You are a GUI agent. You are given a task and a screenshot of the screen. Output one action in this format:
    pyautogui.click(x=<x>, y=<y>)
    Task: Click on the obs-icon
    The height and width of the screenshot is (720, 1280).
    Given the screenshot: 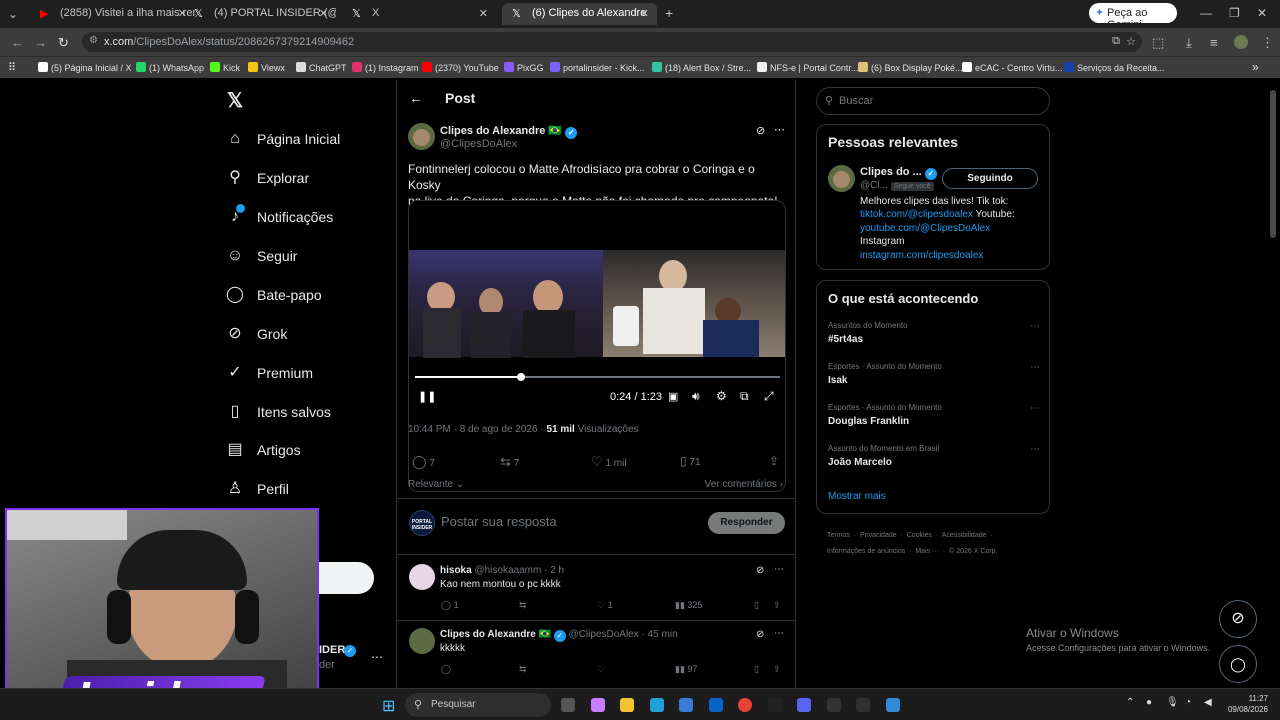 What is the action you would take?
    pyautogui.click(x=863, y=705)
    